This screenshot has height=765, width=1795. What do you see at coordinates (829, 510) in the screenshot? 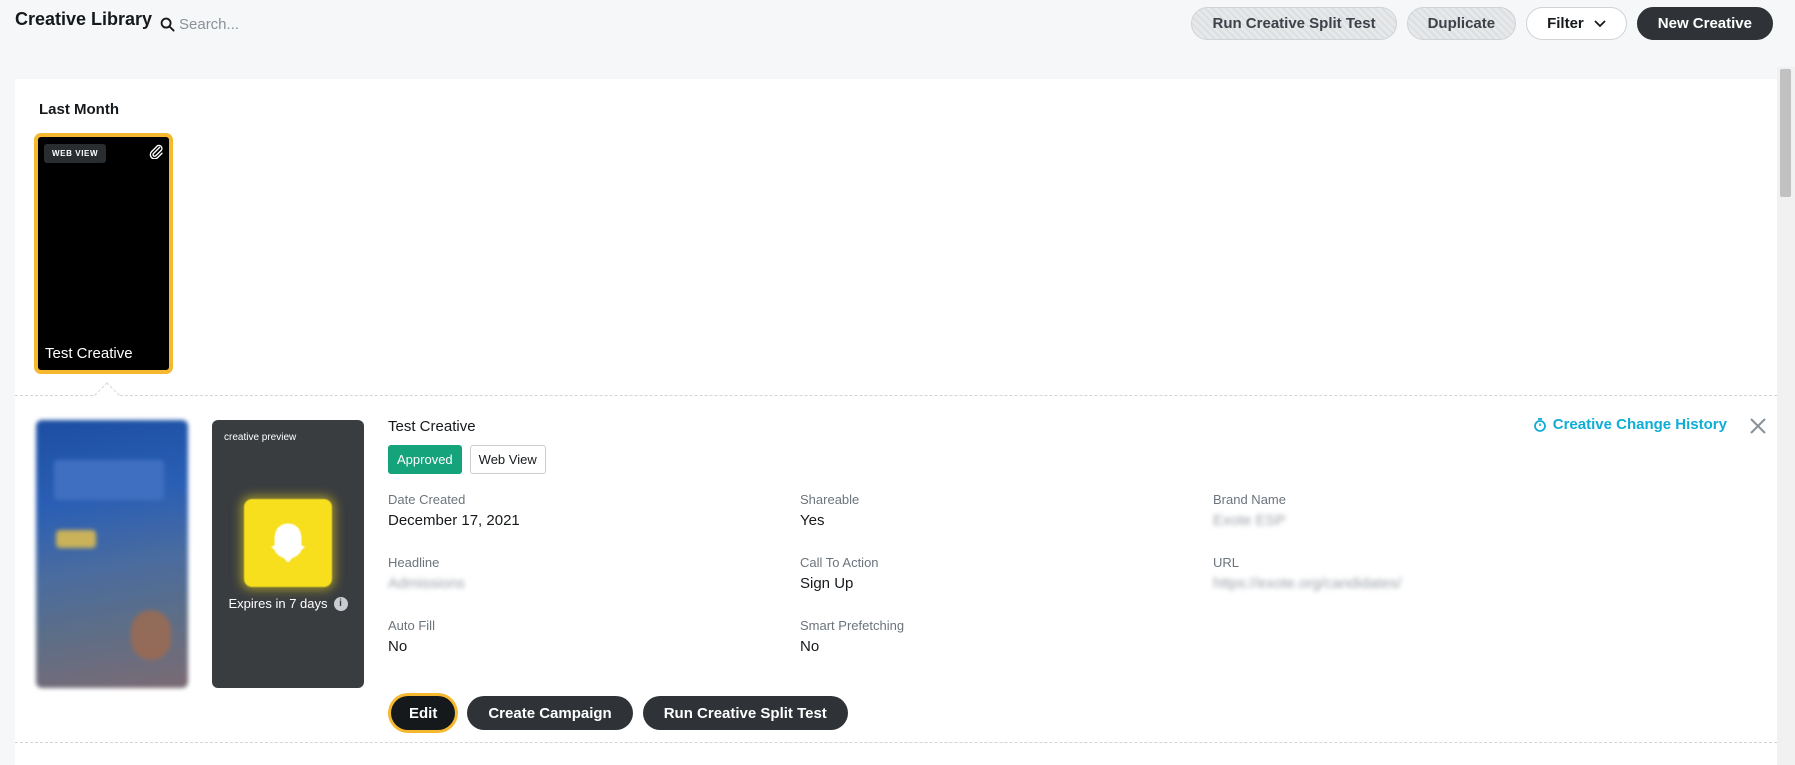
I see `field-shareable: Shareable Yes` at bounding box center [829, 510].